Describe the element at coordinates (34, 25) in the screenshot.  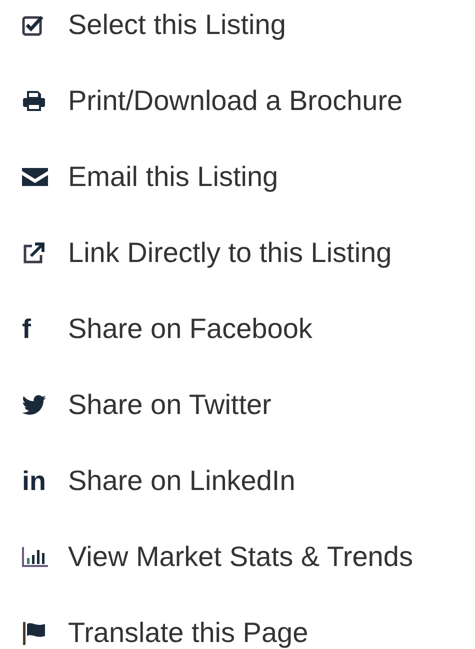
I see `checkbox-icon` at that location.